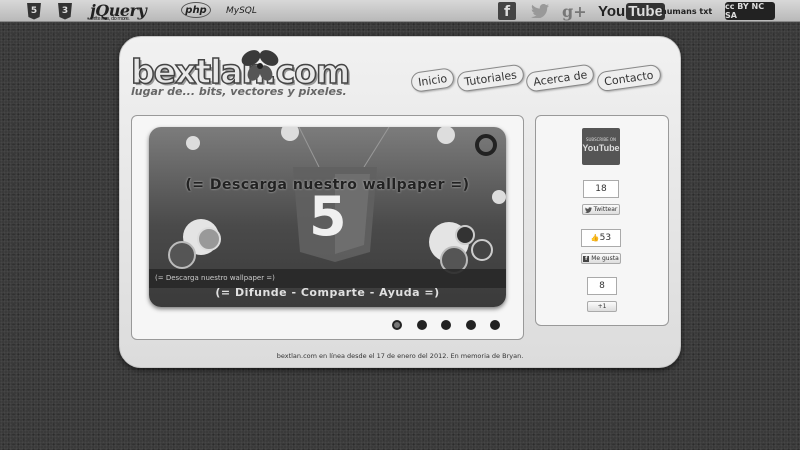 The height and width of the screenshot is (450, 800). Describe the element at coordinates (601, 209) in the screenshot. I see `tweet-button: Twittear` at that location.